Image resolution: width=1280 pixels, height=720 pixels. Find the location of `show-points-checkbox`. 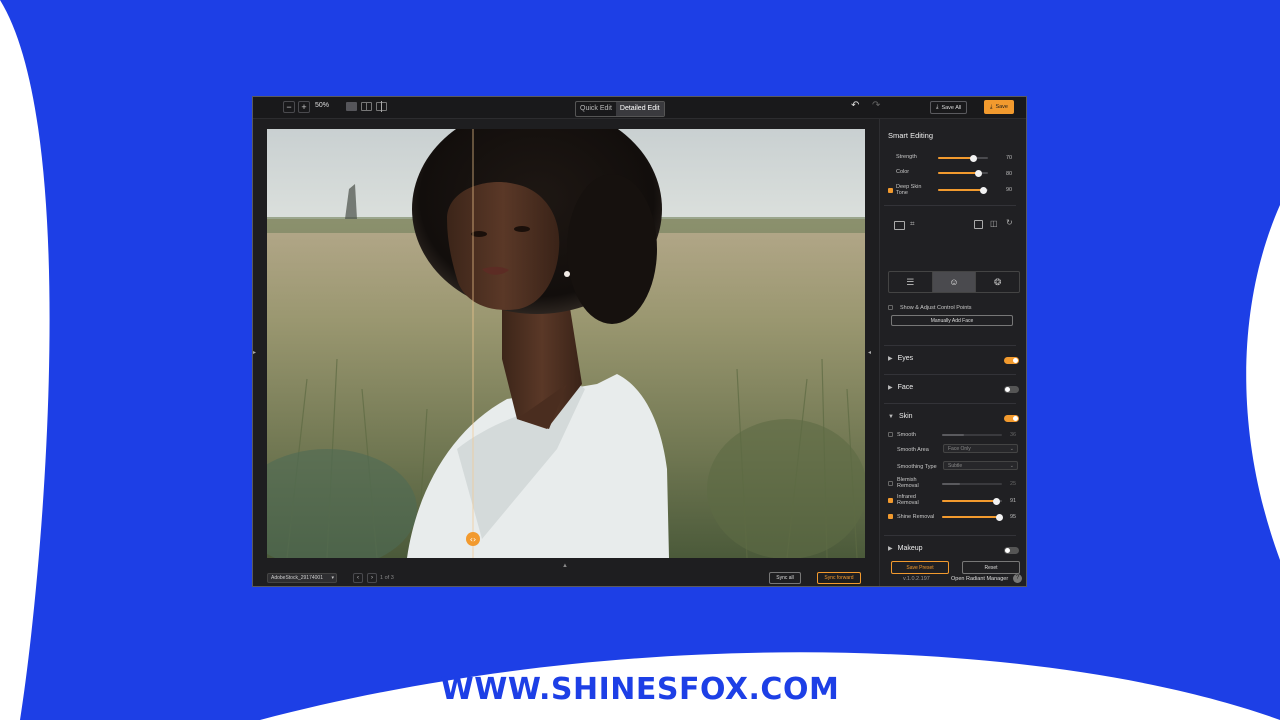

show-points-checkbox is located at coordinates (890, 307).